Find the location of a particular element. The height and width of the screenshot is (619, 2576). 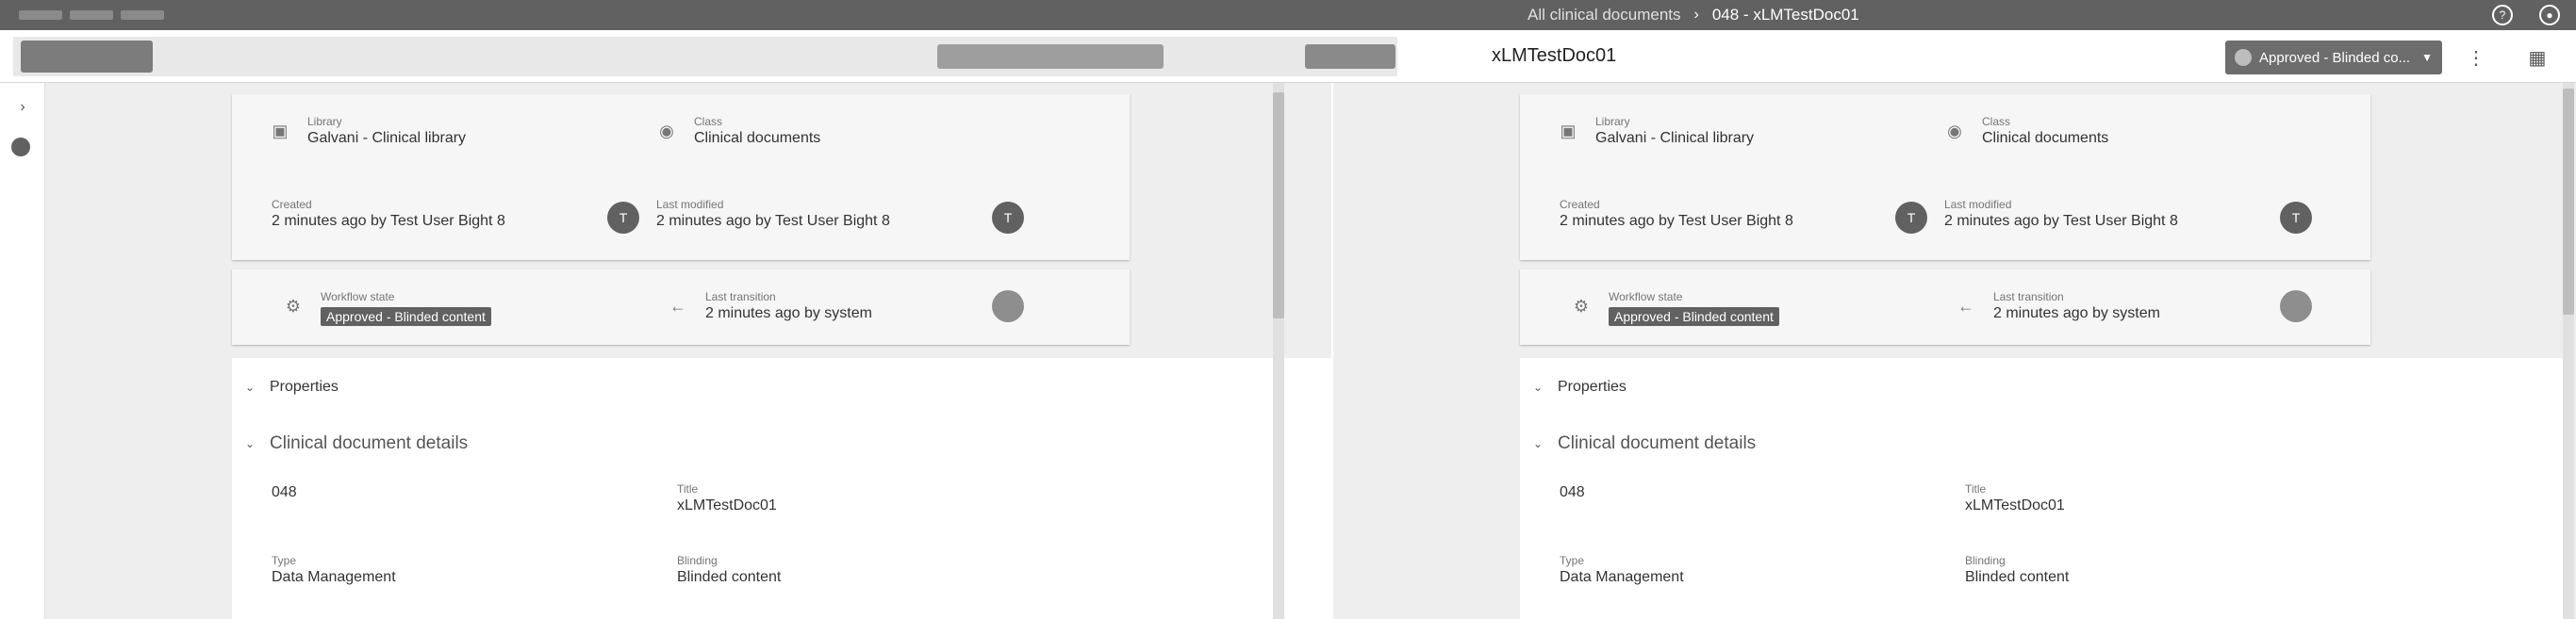

chevron-down-icon: ▼ is located at coordinates (2427, 57).